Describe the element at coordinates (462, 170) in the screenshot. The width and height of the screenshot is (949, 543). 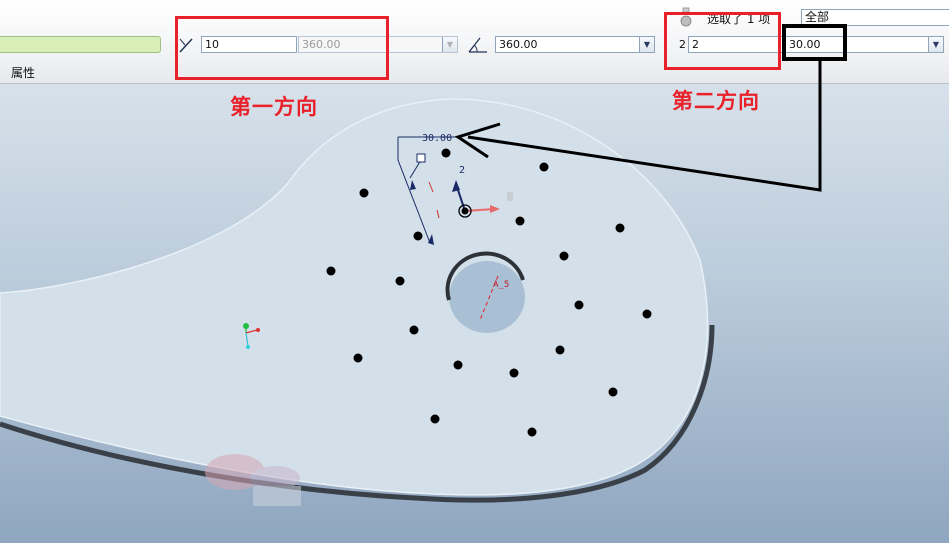
I see `dimension-count-value: 2` at that location.